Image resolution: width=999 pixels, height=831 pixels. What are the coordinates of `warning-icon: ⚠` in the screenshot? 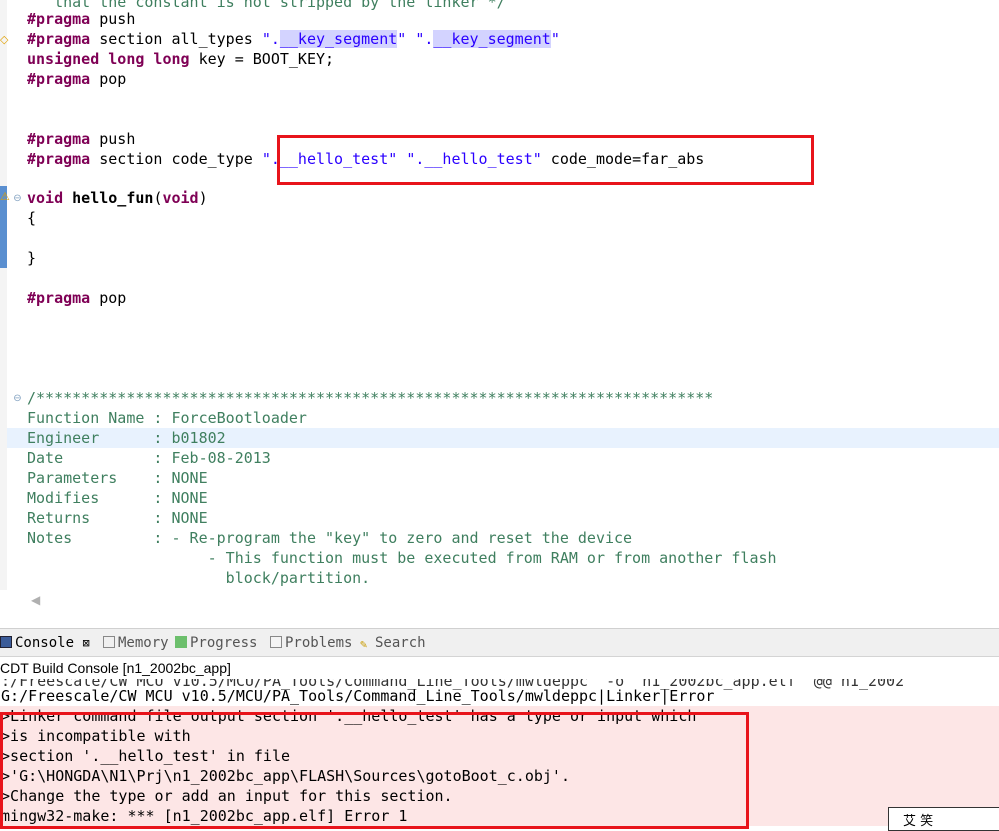 It's located at (5, 196).